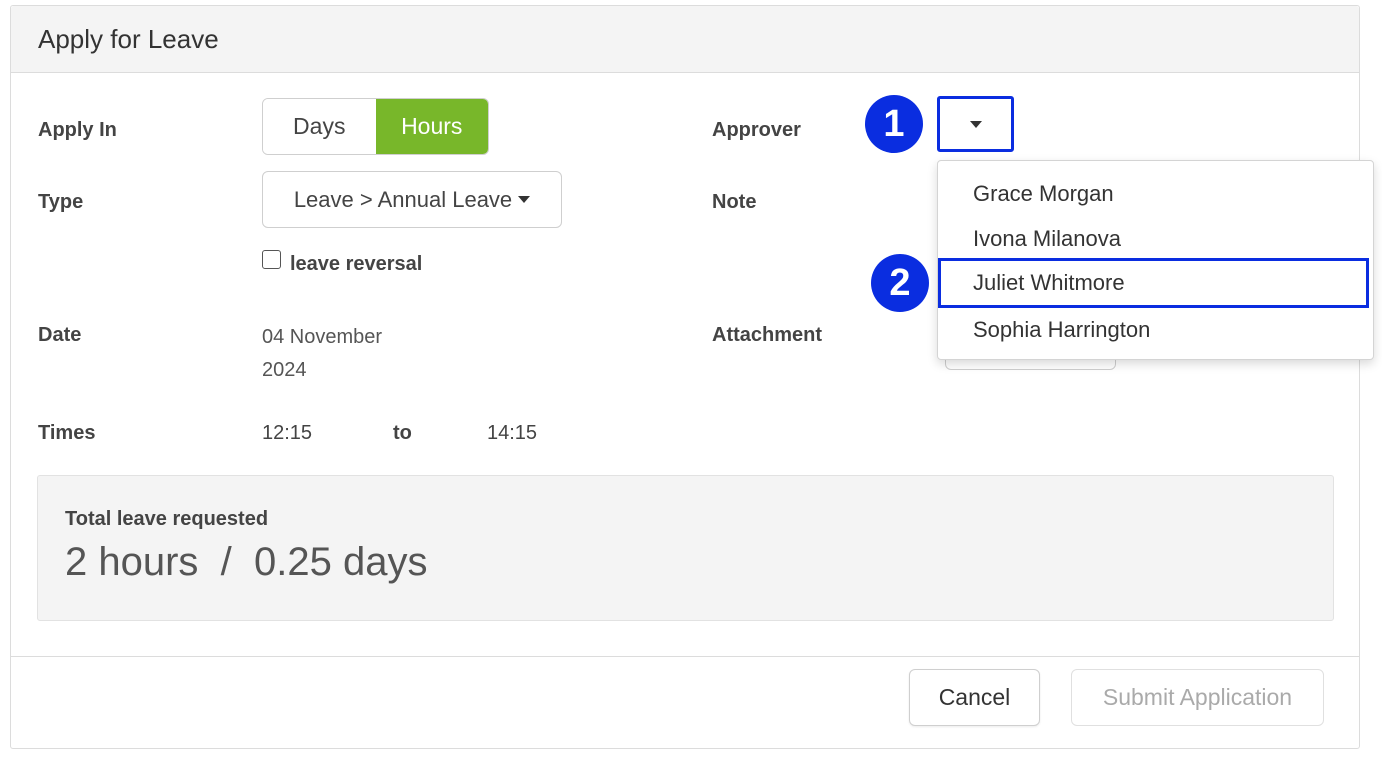 This screenshot has height=778, width=1382. Describe the element at coordinates (319, 126) in the screenshot. I see `apply-in-days-button: Days` at that location.